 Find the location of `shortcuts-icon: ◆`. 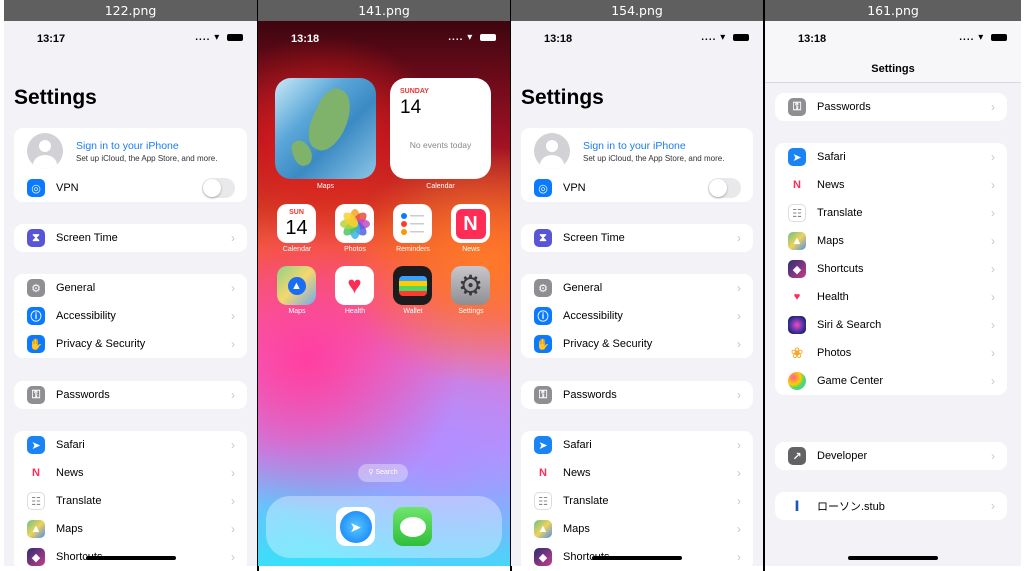

shortcuts-icon: ◆ is located at coordinates (543, 557).